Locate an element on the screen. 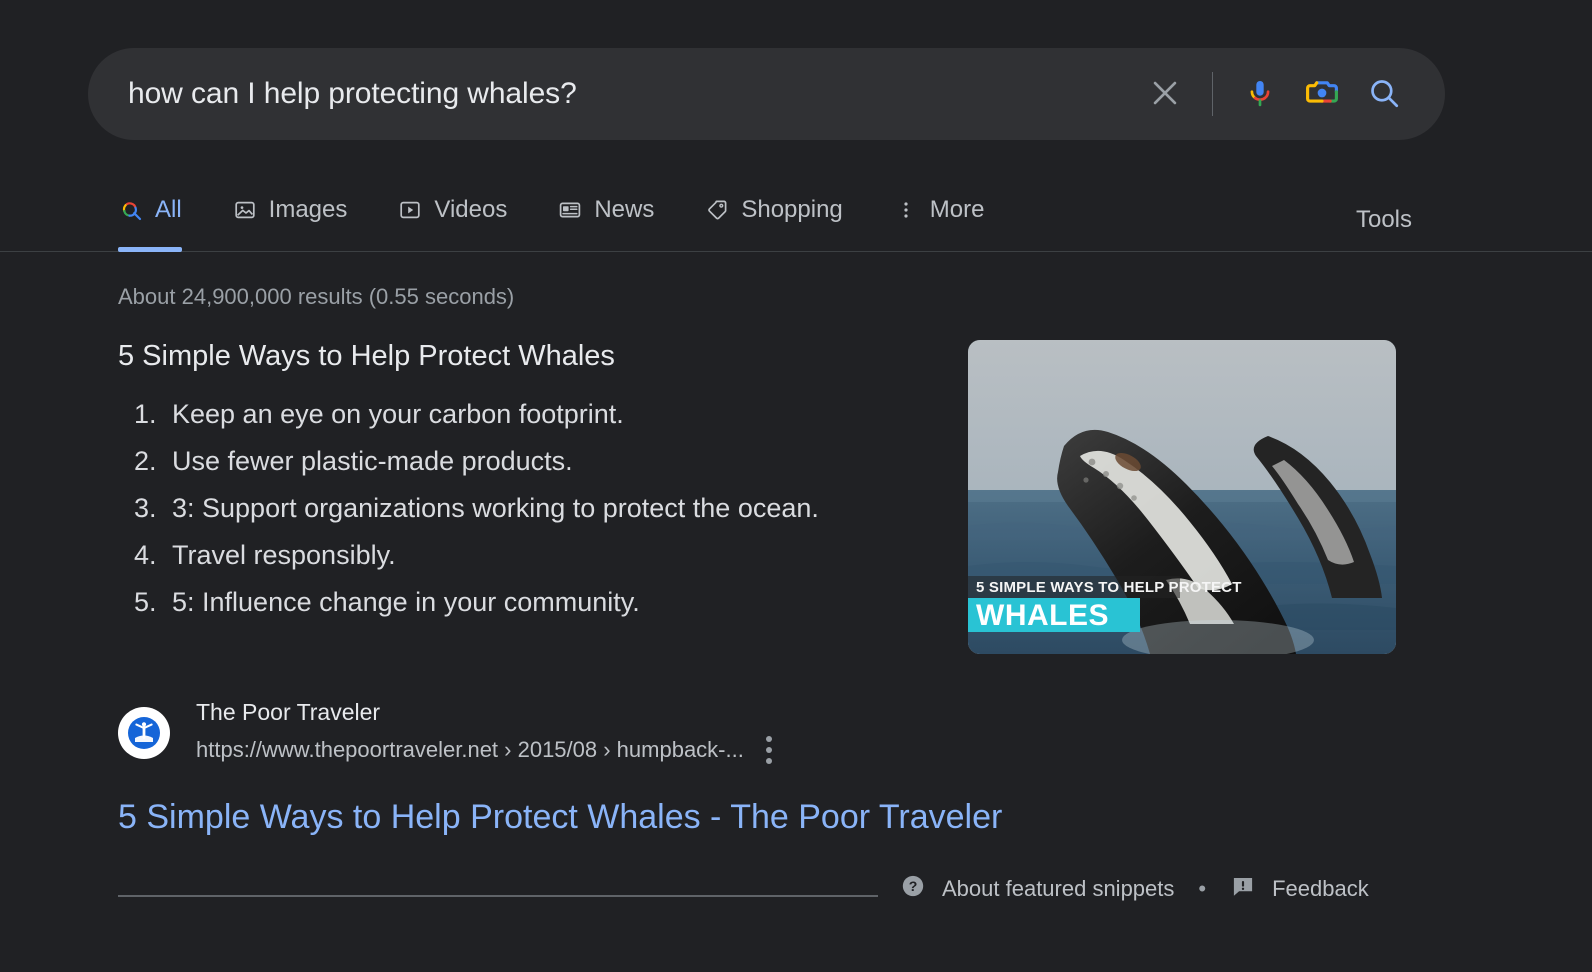 The image size is (1592, 972). microphone-icon is located at coordinates (1260, 94).